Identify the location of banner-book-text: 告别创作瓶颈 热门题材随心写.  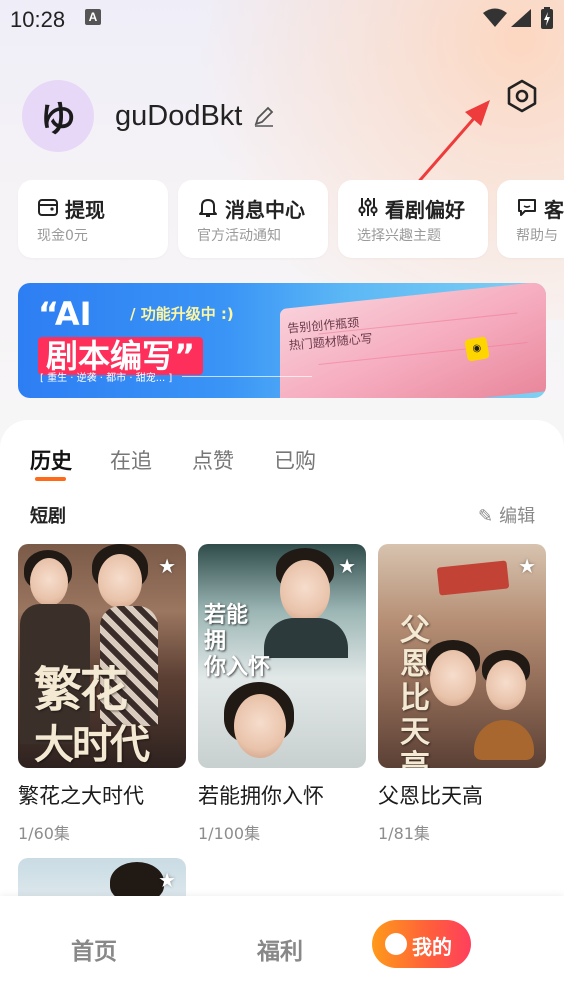
(330, 333).